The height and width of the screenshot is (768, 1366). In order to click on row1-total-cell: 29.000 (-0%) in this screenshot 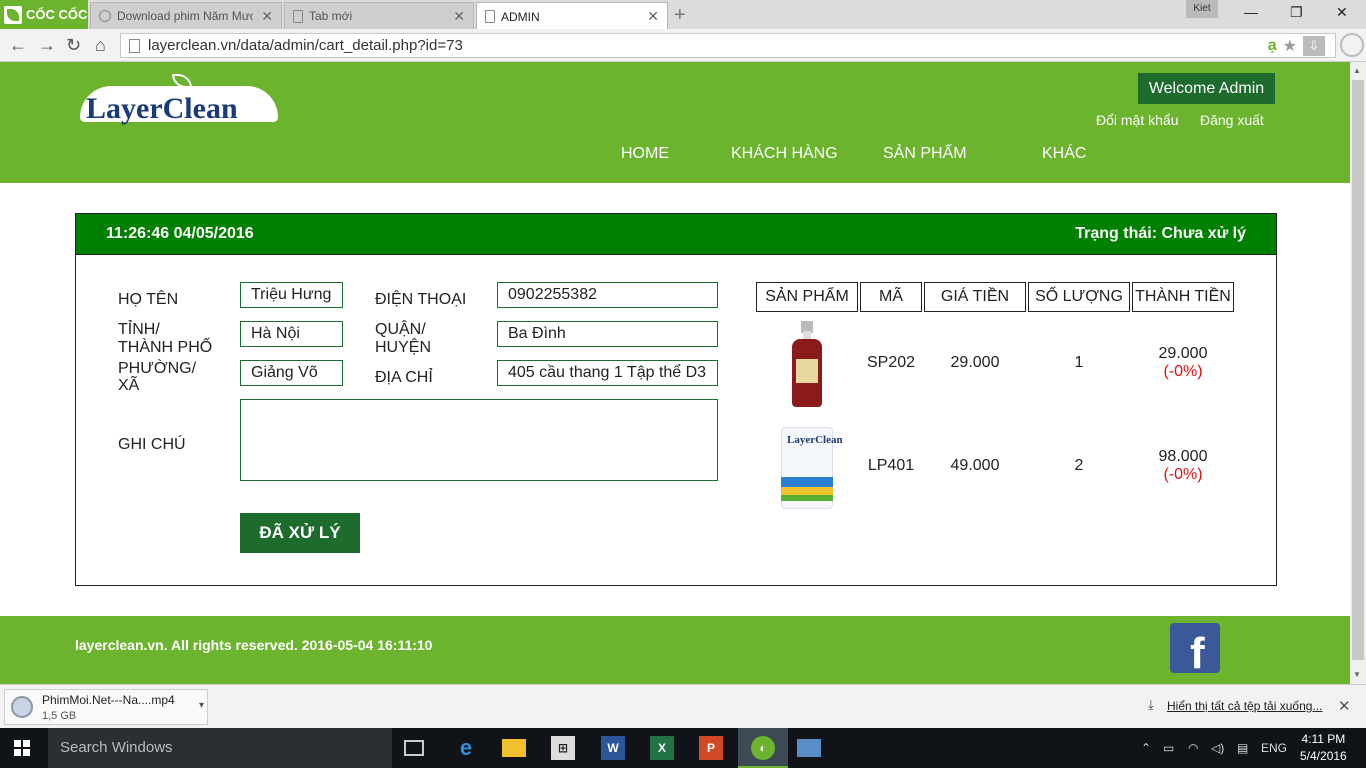, I will do `click(1183, 363)`.